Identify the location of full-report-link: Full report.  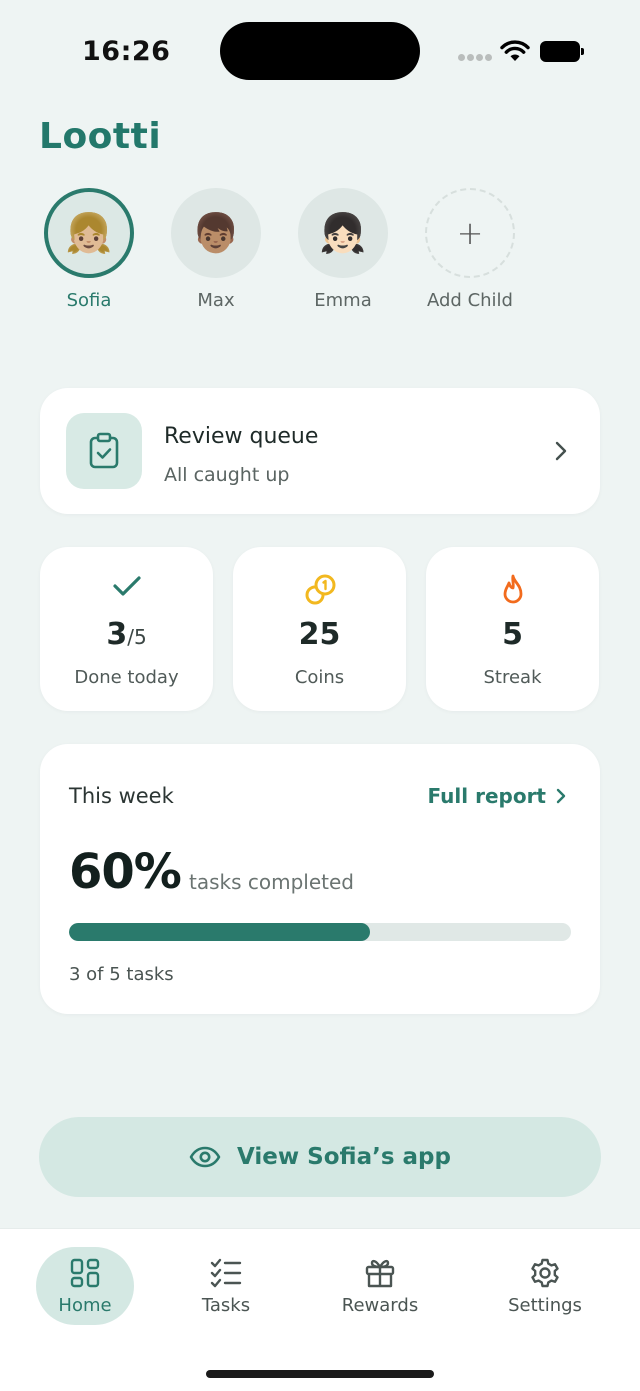
(497, 796).